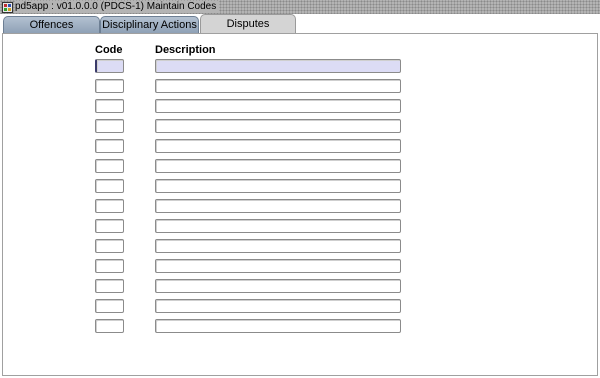  Describe the element at coordinates (185, 50) in the screenshot. I see `description-column-header: Description` at that location.